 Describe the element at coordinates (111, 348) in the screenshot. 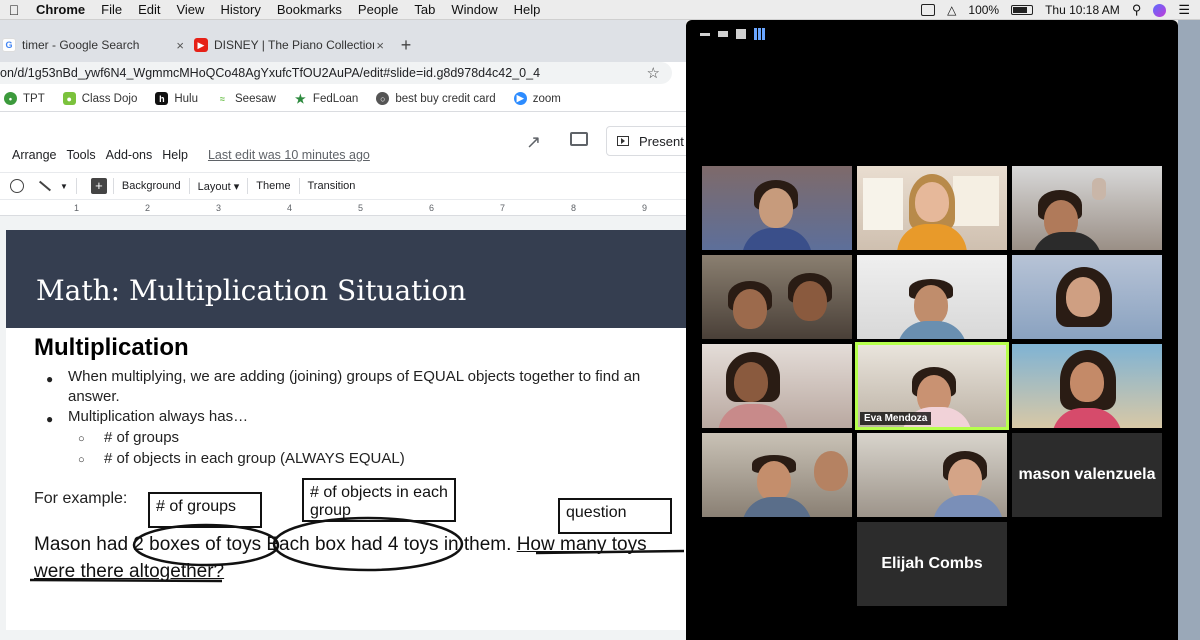

I see `slide-heading: Multiplication` at that location.